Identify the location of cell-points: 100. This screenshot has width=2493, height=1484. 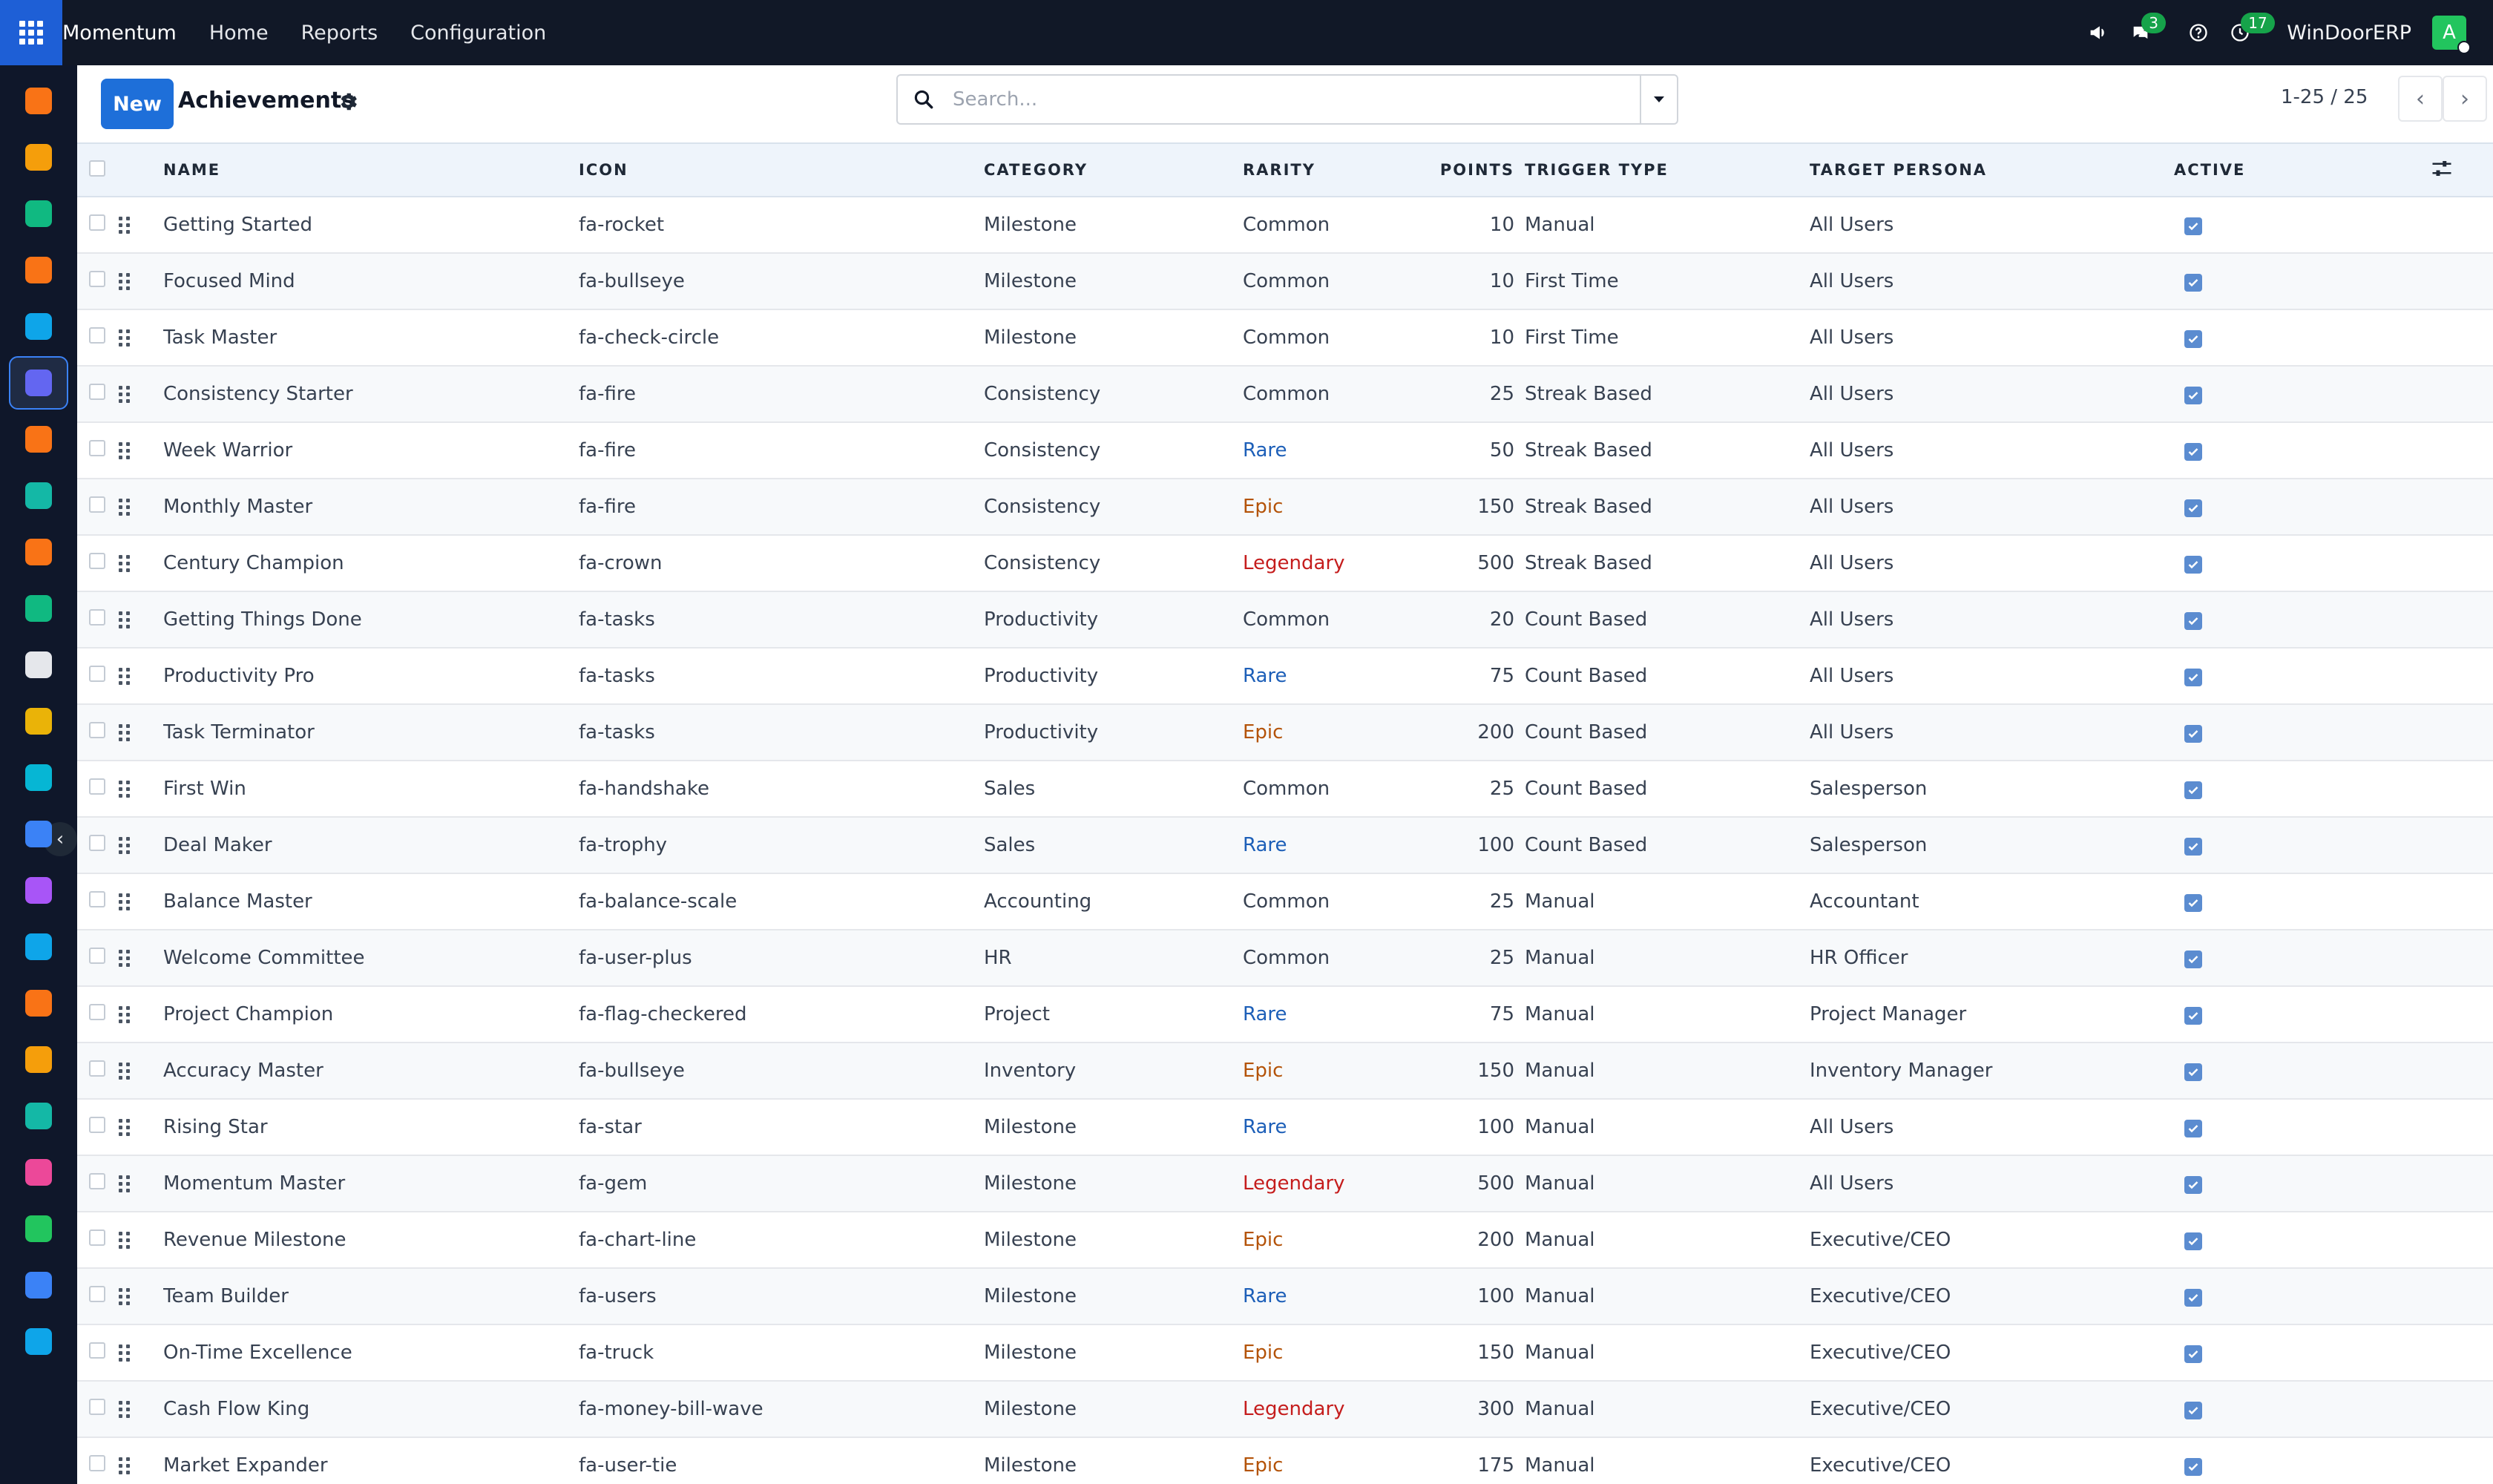
(1473, 1127).